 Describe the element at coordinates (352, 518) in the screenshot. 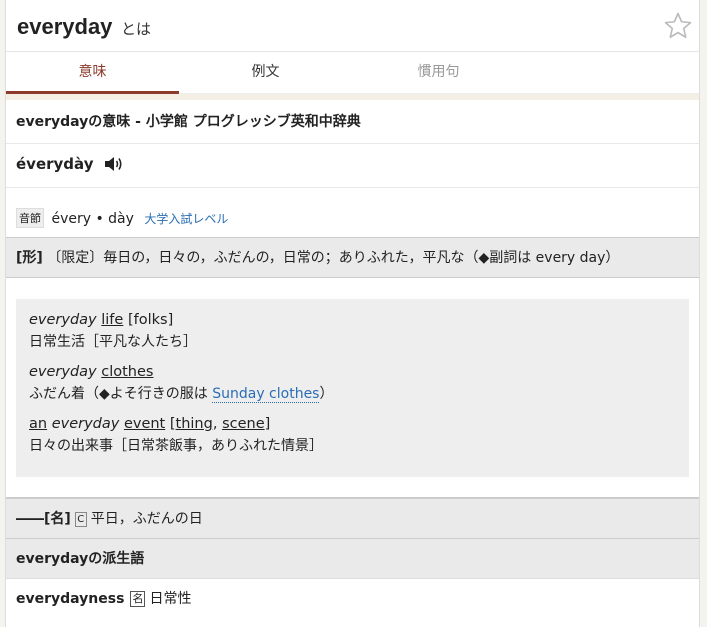

I see `noun-sense-row: ――[名] C 平日，ふだんの日` at that location.